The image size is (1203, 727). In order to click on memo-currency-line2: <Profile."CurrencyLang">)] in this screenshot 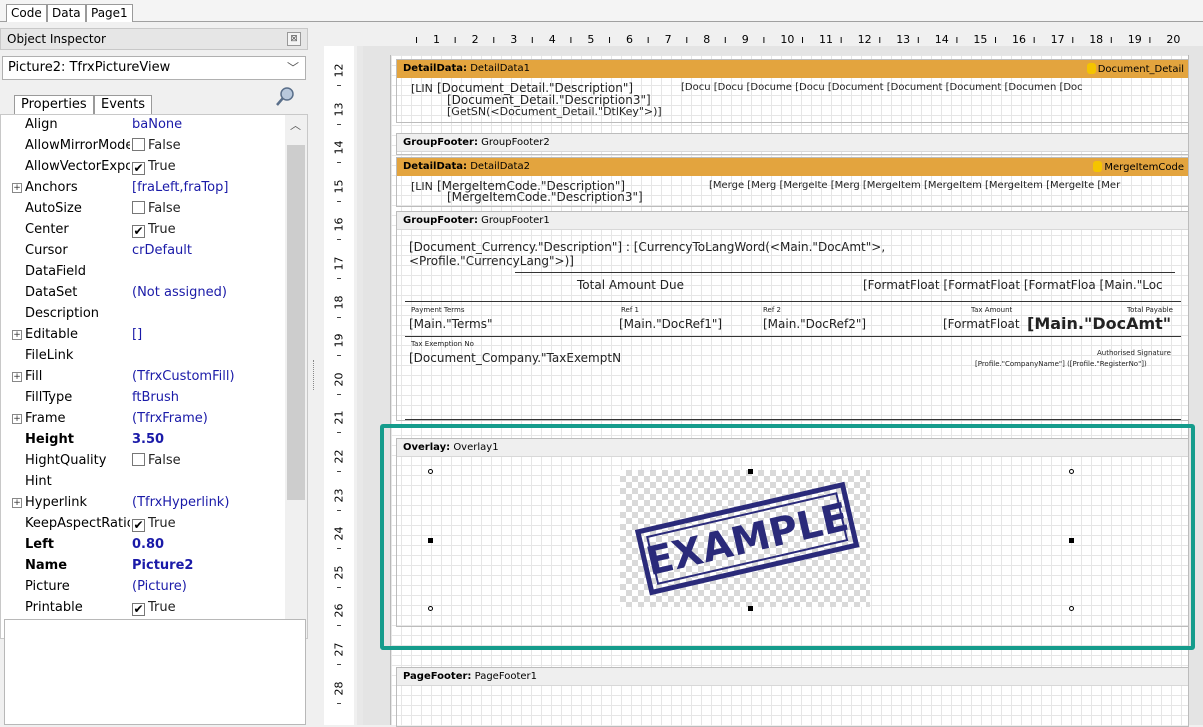, I will do `click(491, 261)`.